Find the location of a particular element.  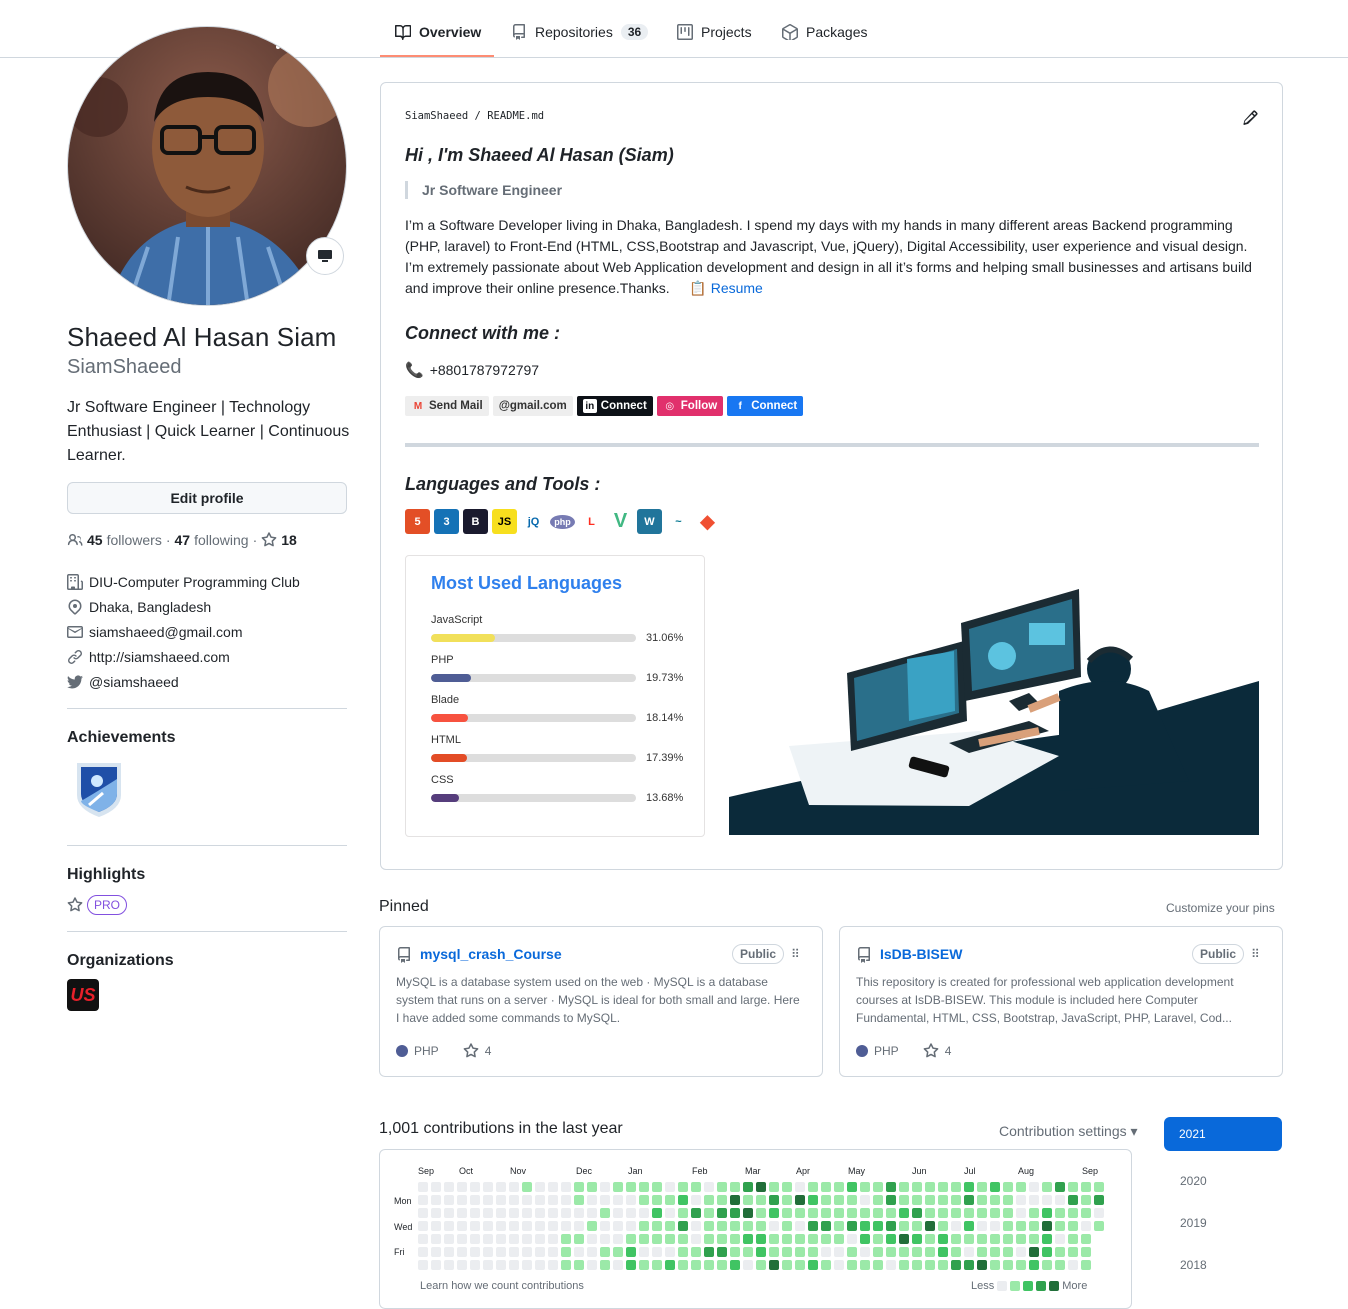

year-link-2019: 2019 is located at coordinates (1193, 1223).